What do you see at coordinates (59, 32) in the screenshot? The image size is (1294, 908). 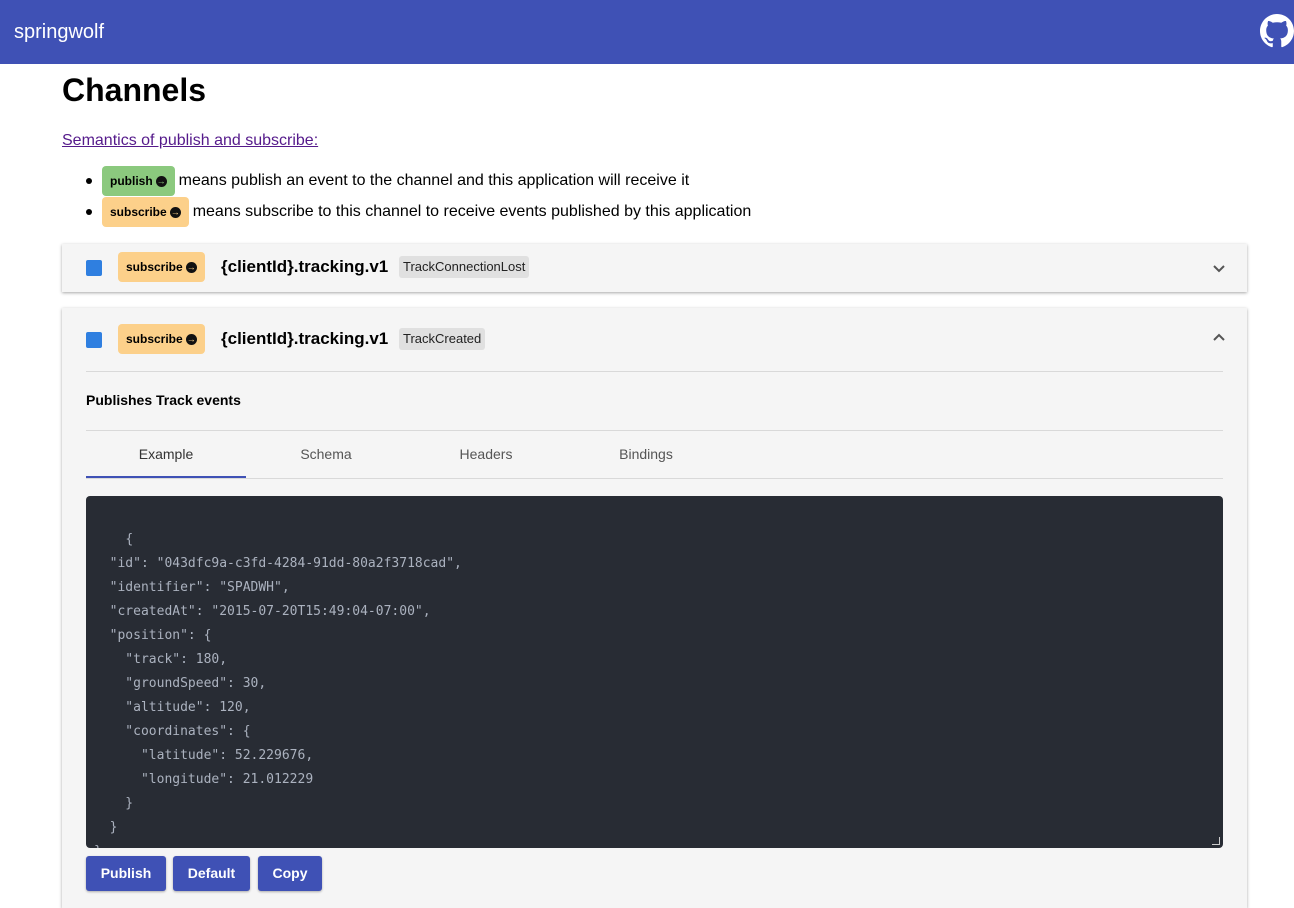 I see `app-brand: springwolf` at bounding box center [59, 32].